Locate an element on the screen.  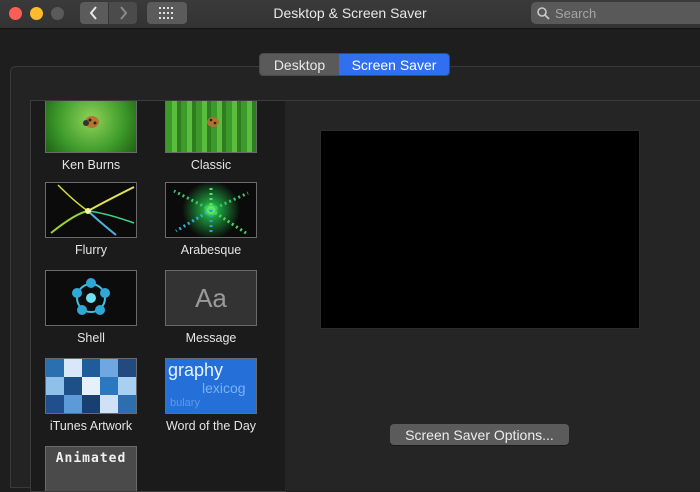
saver-label: Arabesque is located at coordinates (211, 250).